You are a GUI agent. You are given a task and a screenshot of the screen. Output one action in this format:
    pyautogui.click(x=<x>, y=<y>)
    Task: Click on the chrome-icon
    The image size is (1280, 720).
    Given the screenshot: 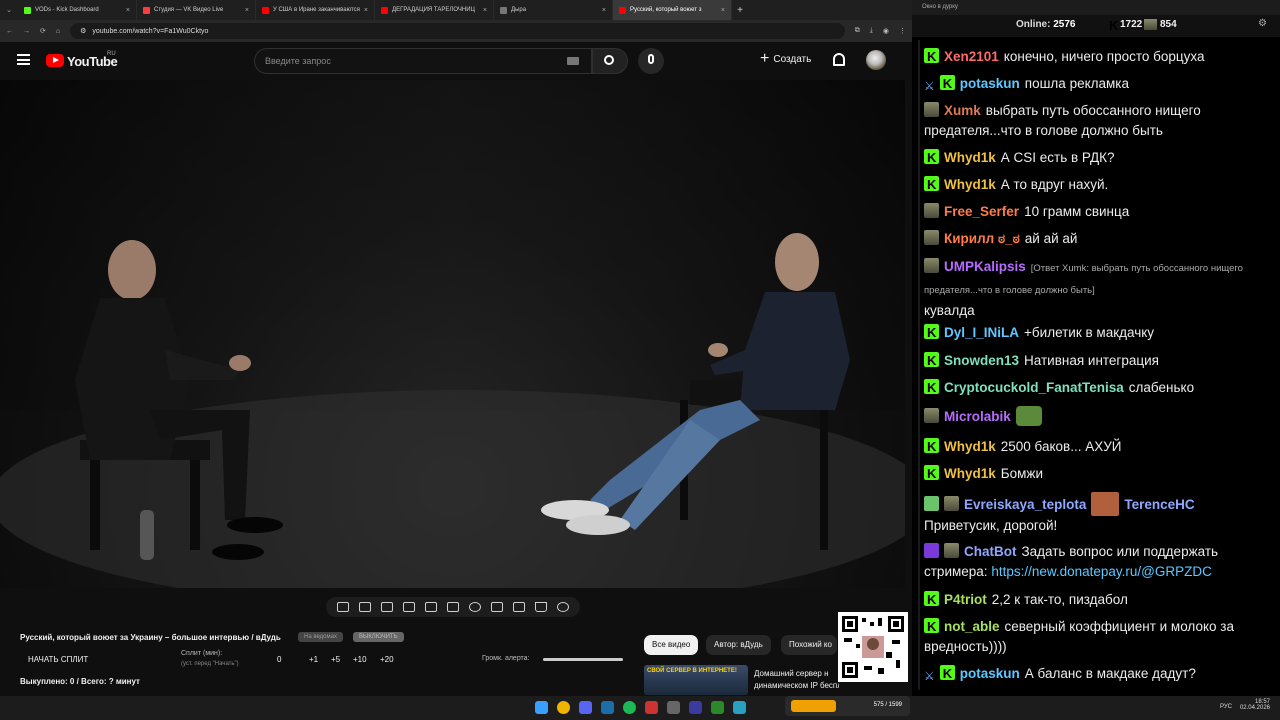 What is the action you would take?
    pyautogui.click(x=563, y=707)
    